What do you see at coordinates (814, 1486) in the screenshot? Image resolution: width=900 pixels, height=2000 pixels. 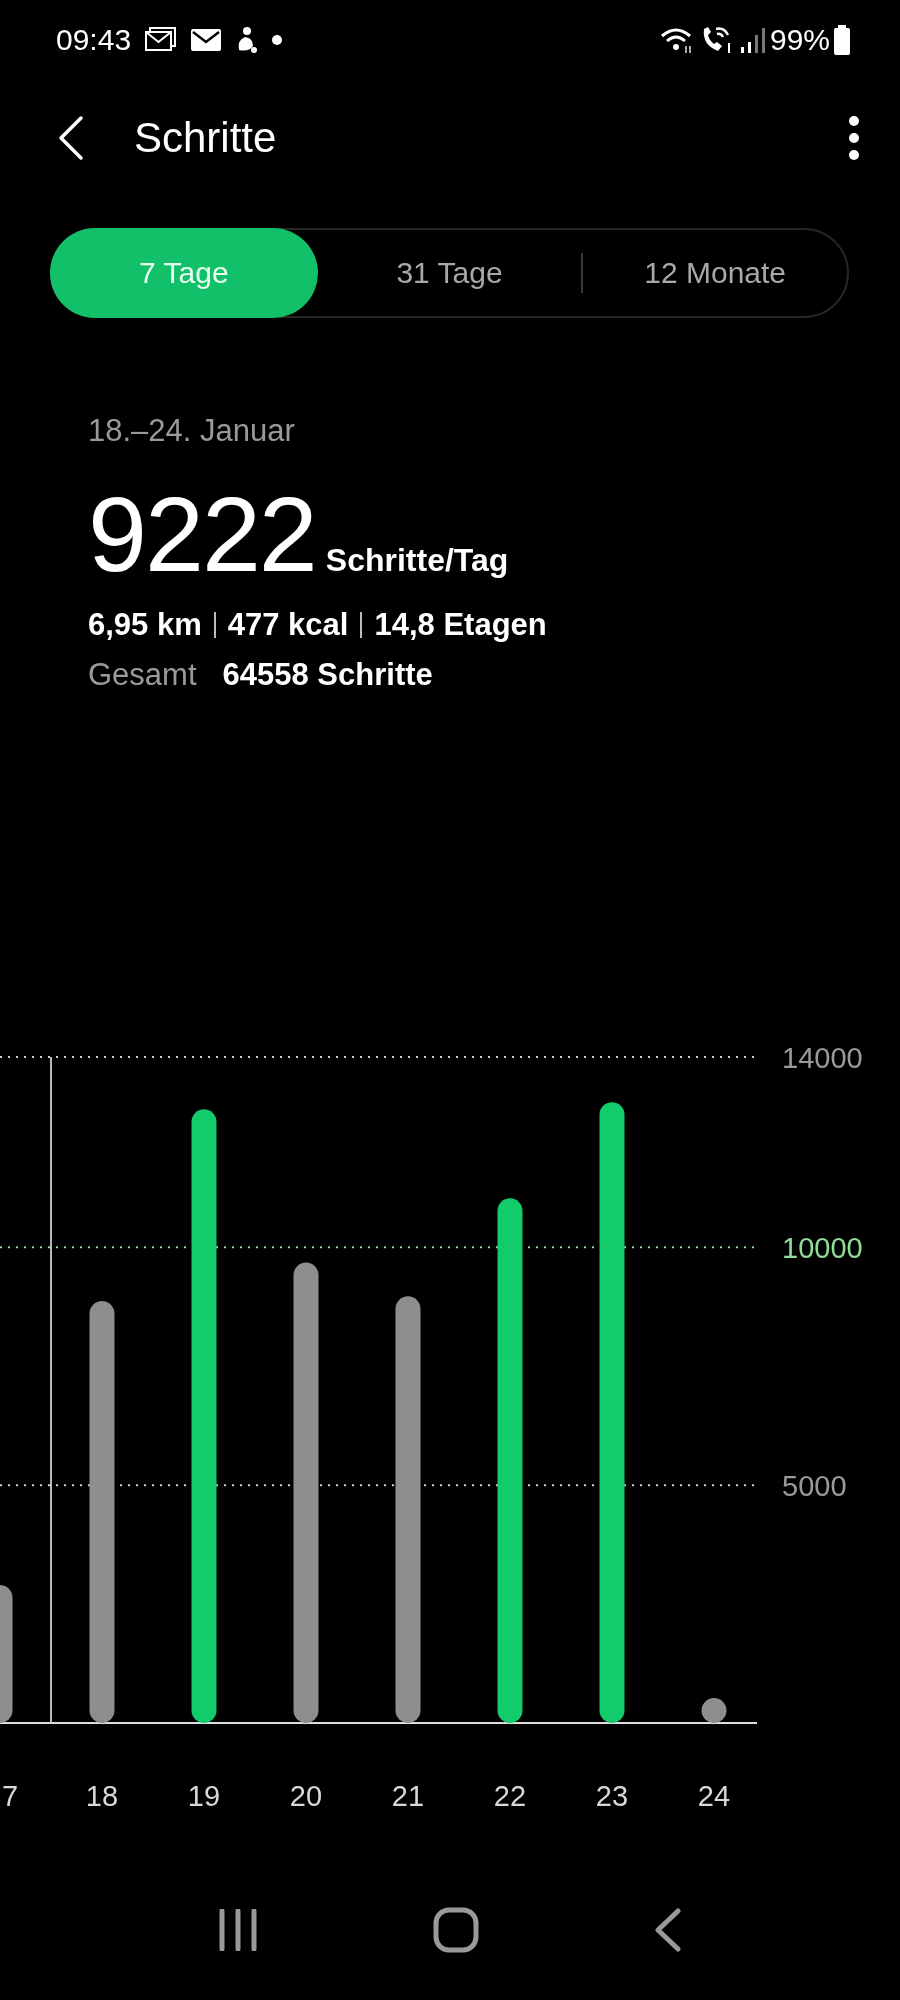 I see `tick-label: 5000` at bounding box center [814, 1486].